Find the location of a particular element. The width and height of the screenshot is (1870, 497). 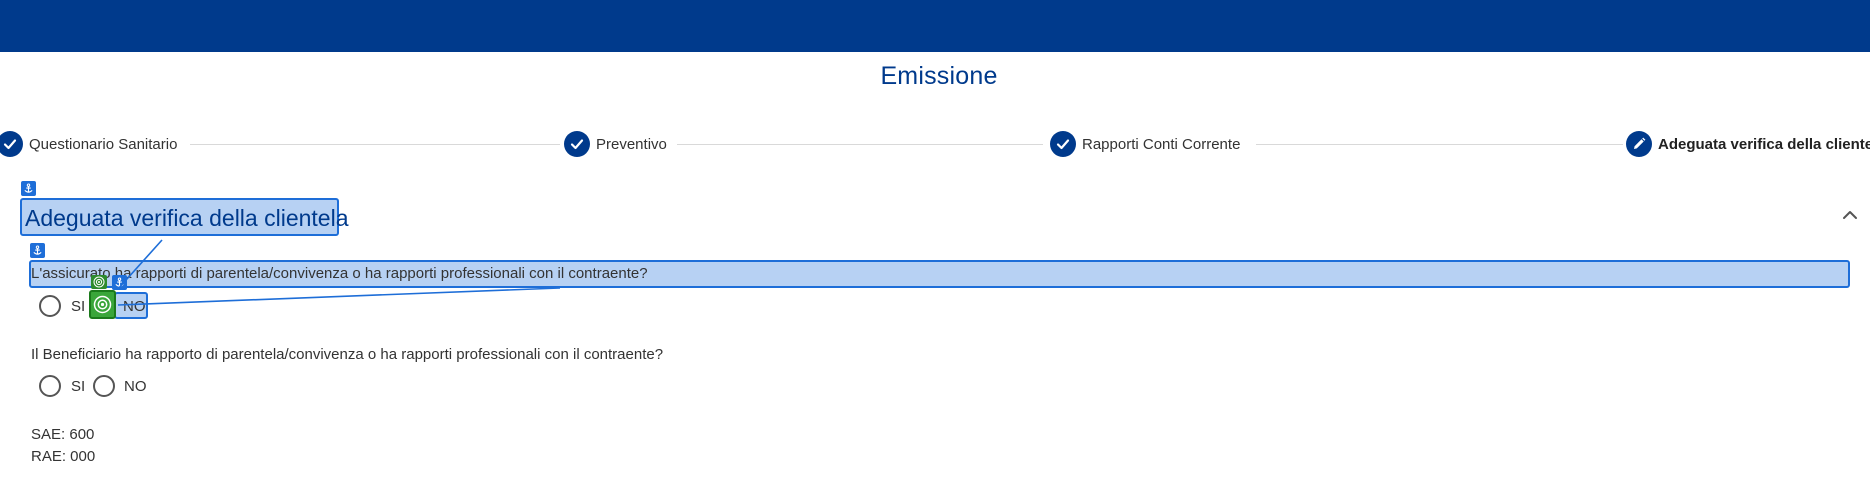

step-adeguata-verifica: Adeguata verifica della cliente is located at coordinates (1748, 144).